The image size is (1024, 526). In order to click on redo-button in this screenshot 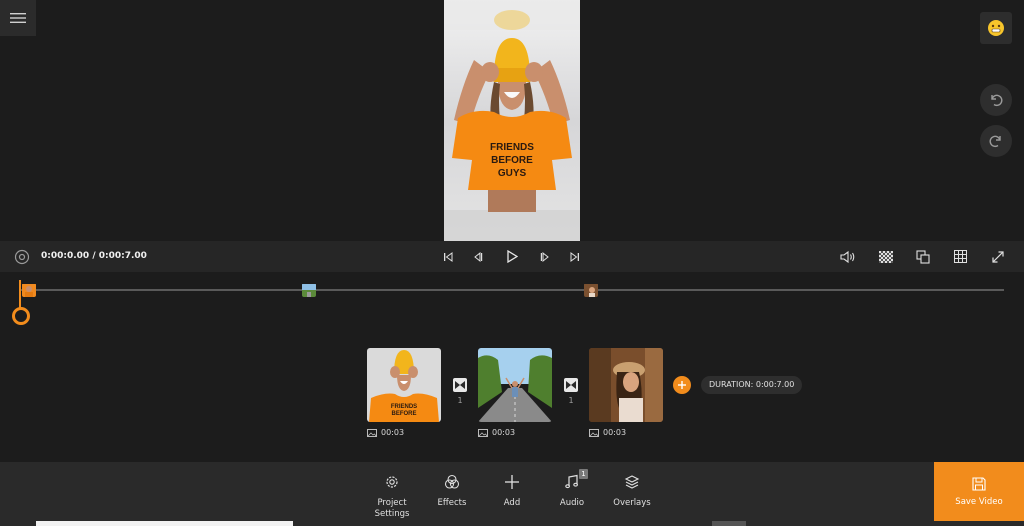, I will do `click(996, 141)`.